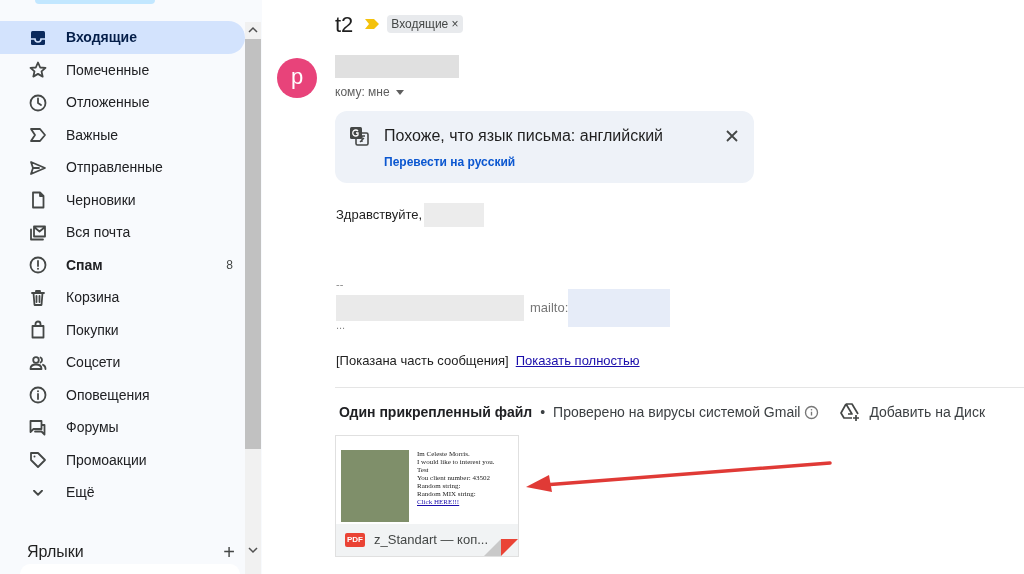 The height and width of the screenshot is (574, 1024). I want to click on trash-icon, so click(38, 297).